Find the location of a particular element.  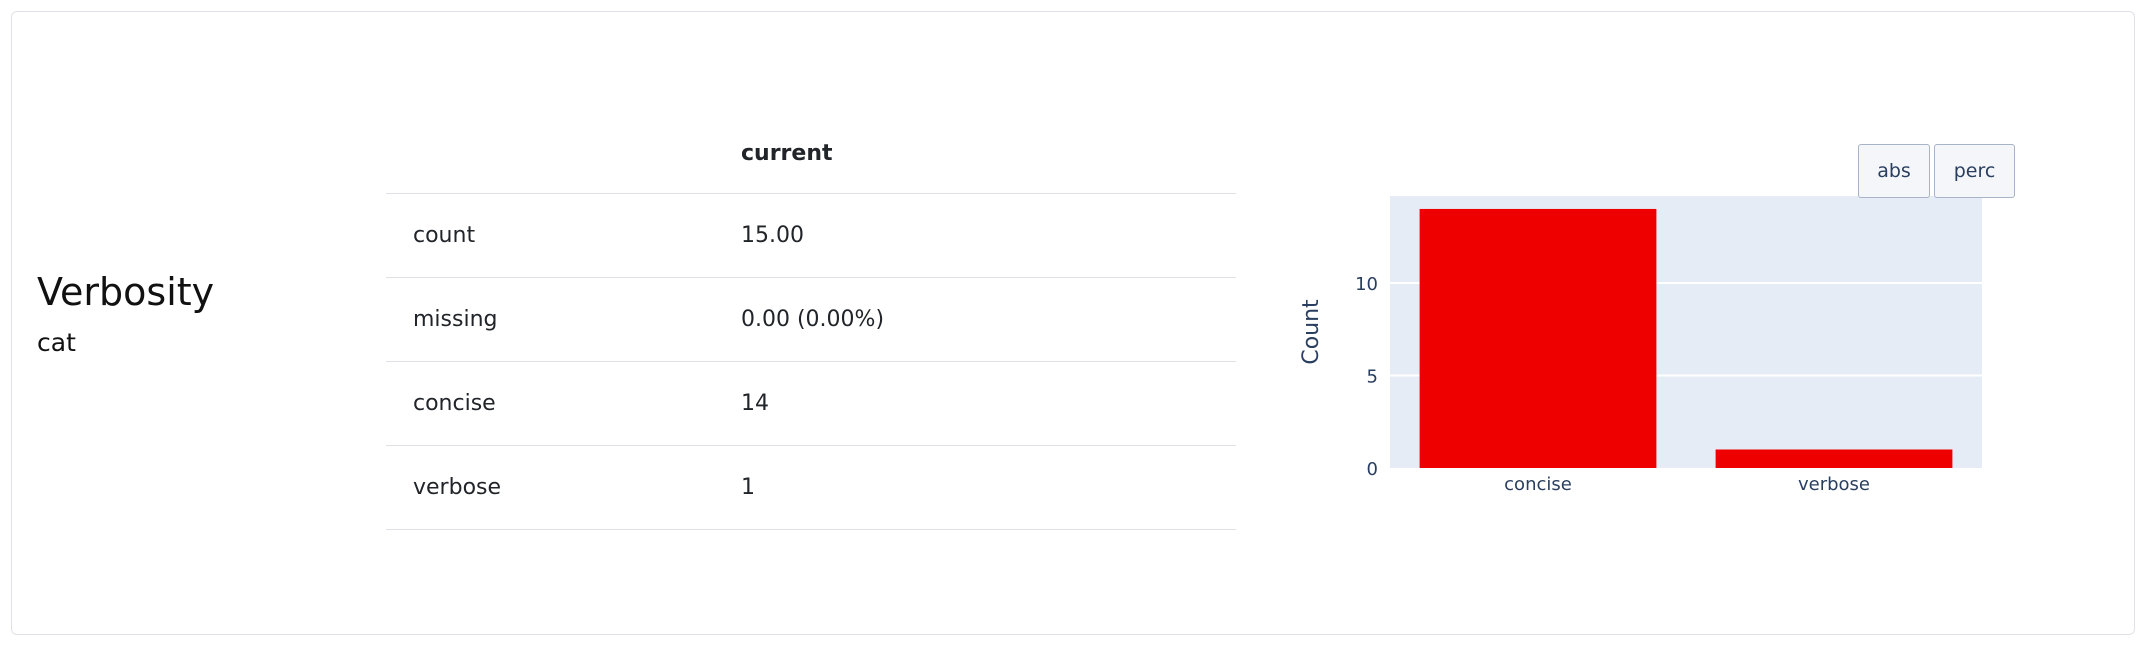

x-tick-label: verbose is located at coordinates (1834, 484).